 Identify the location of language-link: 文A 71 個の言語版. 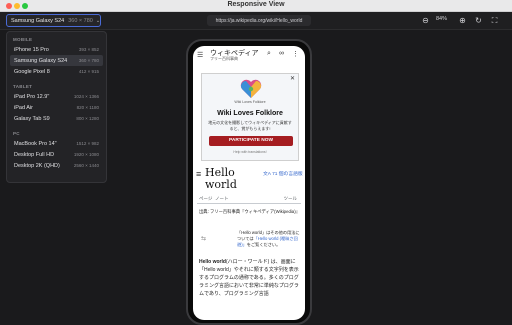
(283, 173).